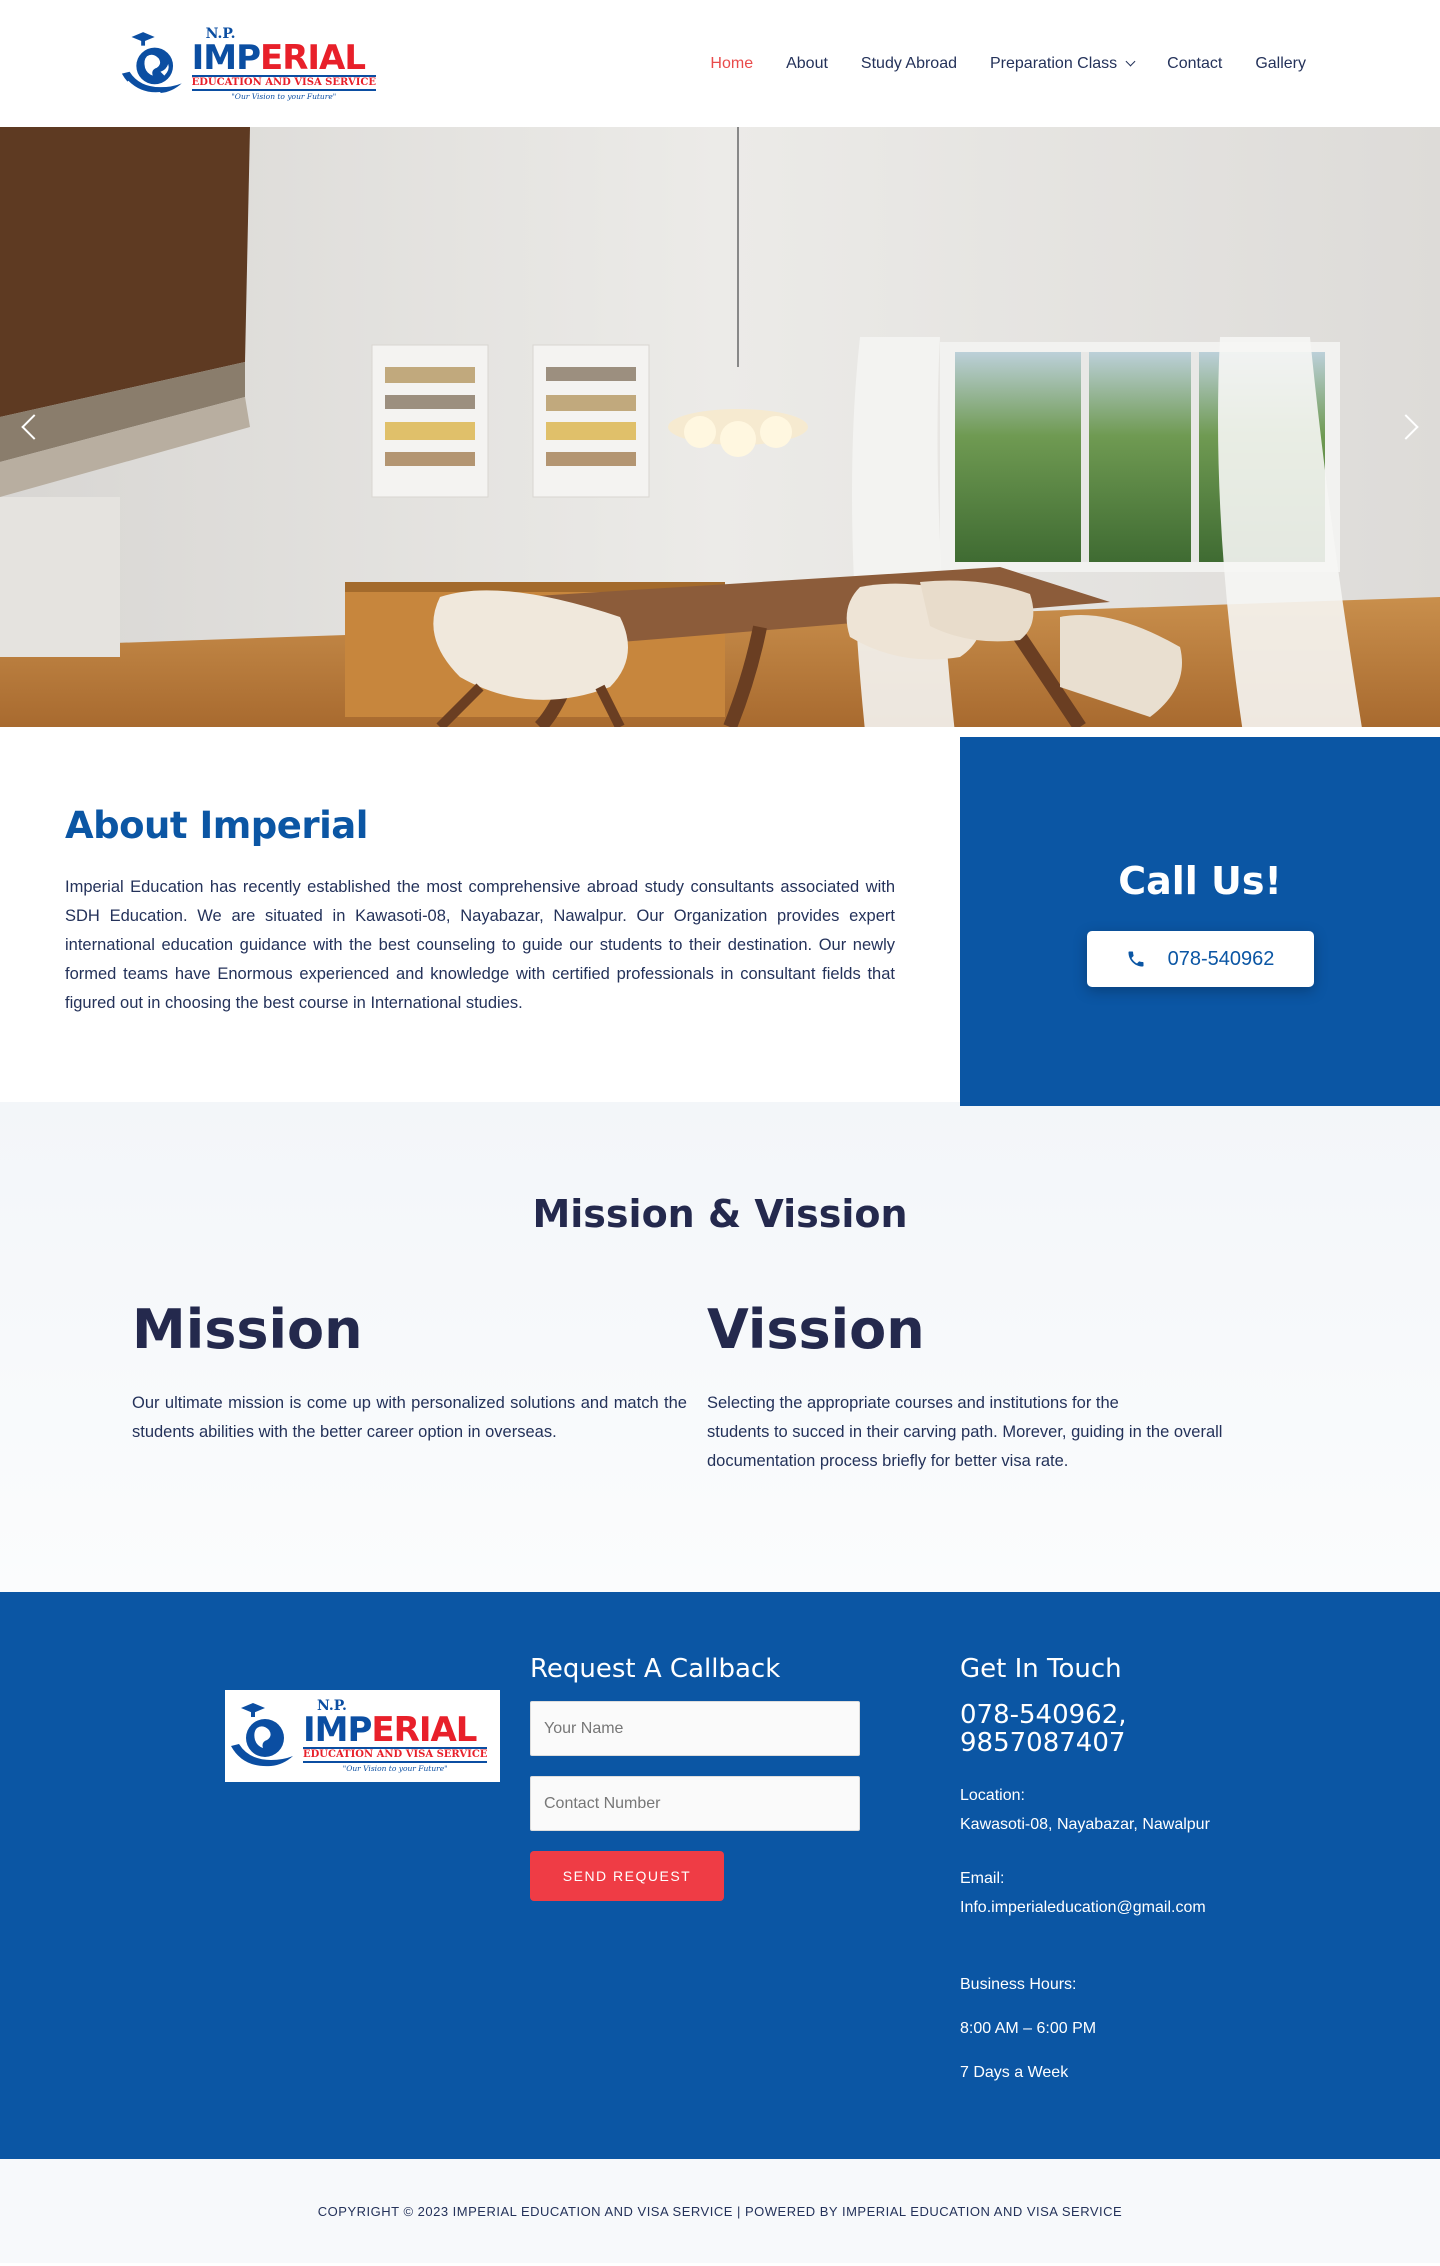  What do you see at coordinates (695, 1906) in the screenshot?
I see `callback-form: Request A Callback SEND REQUEST` at bounding box center [695, 1906].